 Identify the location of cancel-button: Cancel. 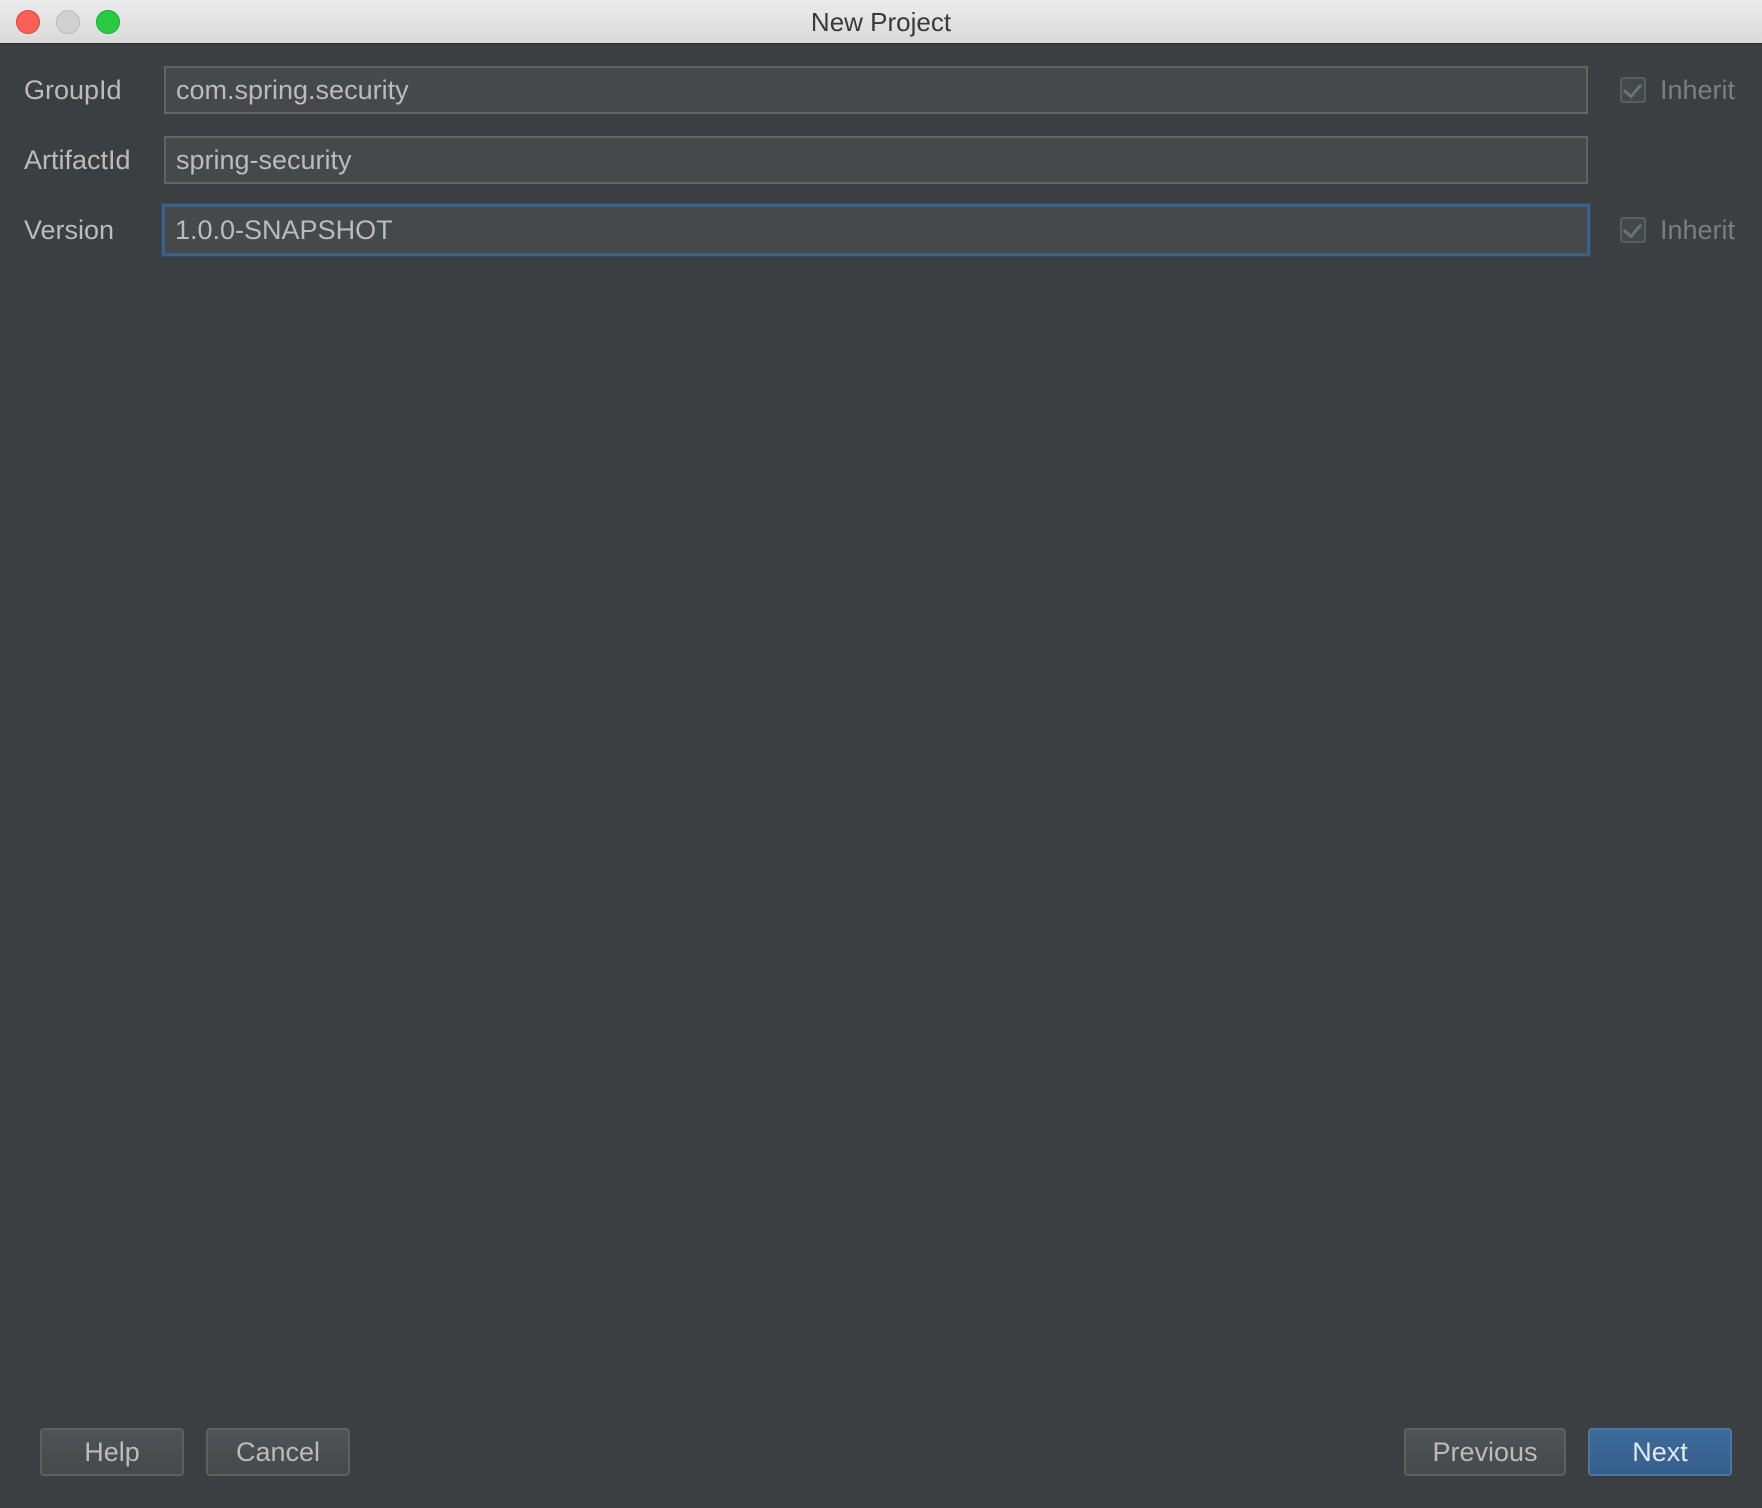
(278, 1452).